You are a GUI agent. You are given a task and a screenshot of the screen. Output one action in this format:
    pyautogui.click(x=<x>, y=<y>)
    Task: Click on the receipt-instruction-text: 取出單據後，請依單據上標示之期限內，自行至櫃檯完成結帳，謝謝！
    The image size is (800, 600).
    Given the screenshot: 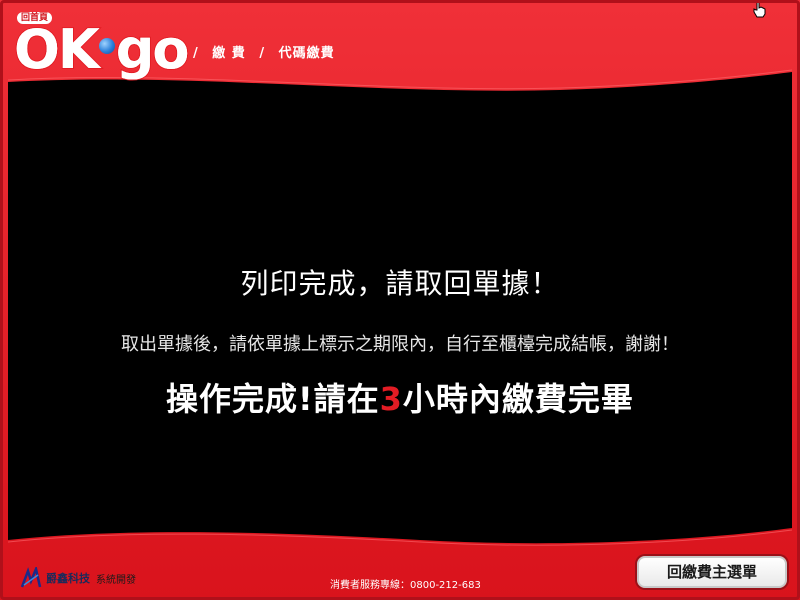 What is the action you would take?
    pyautogui.click(x=400, y=344)
    